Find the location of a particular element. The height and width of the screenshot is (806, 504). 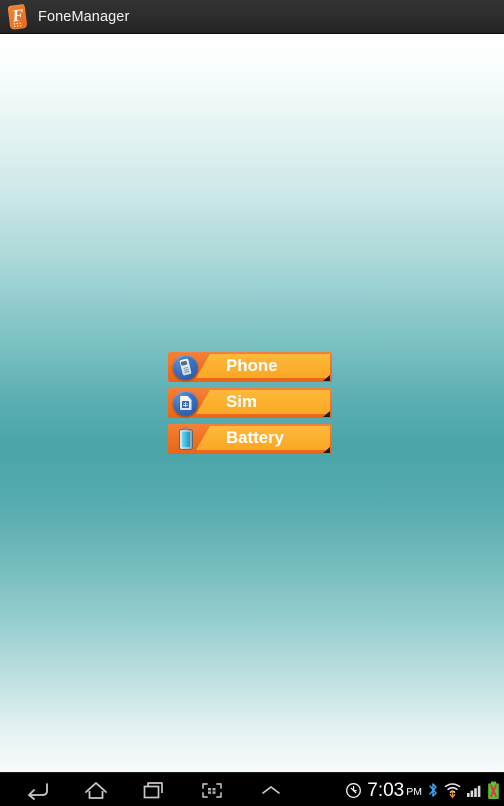

screenshot-icon-svg is located at coordinates (212, 790).